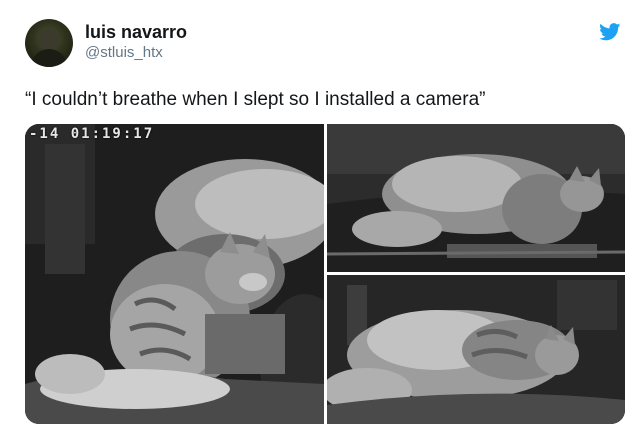 The image size is (643, 433). I want to click on camera-timestamp: -14 01:19:17, so click(92, 134).